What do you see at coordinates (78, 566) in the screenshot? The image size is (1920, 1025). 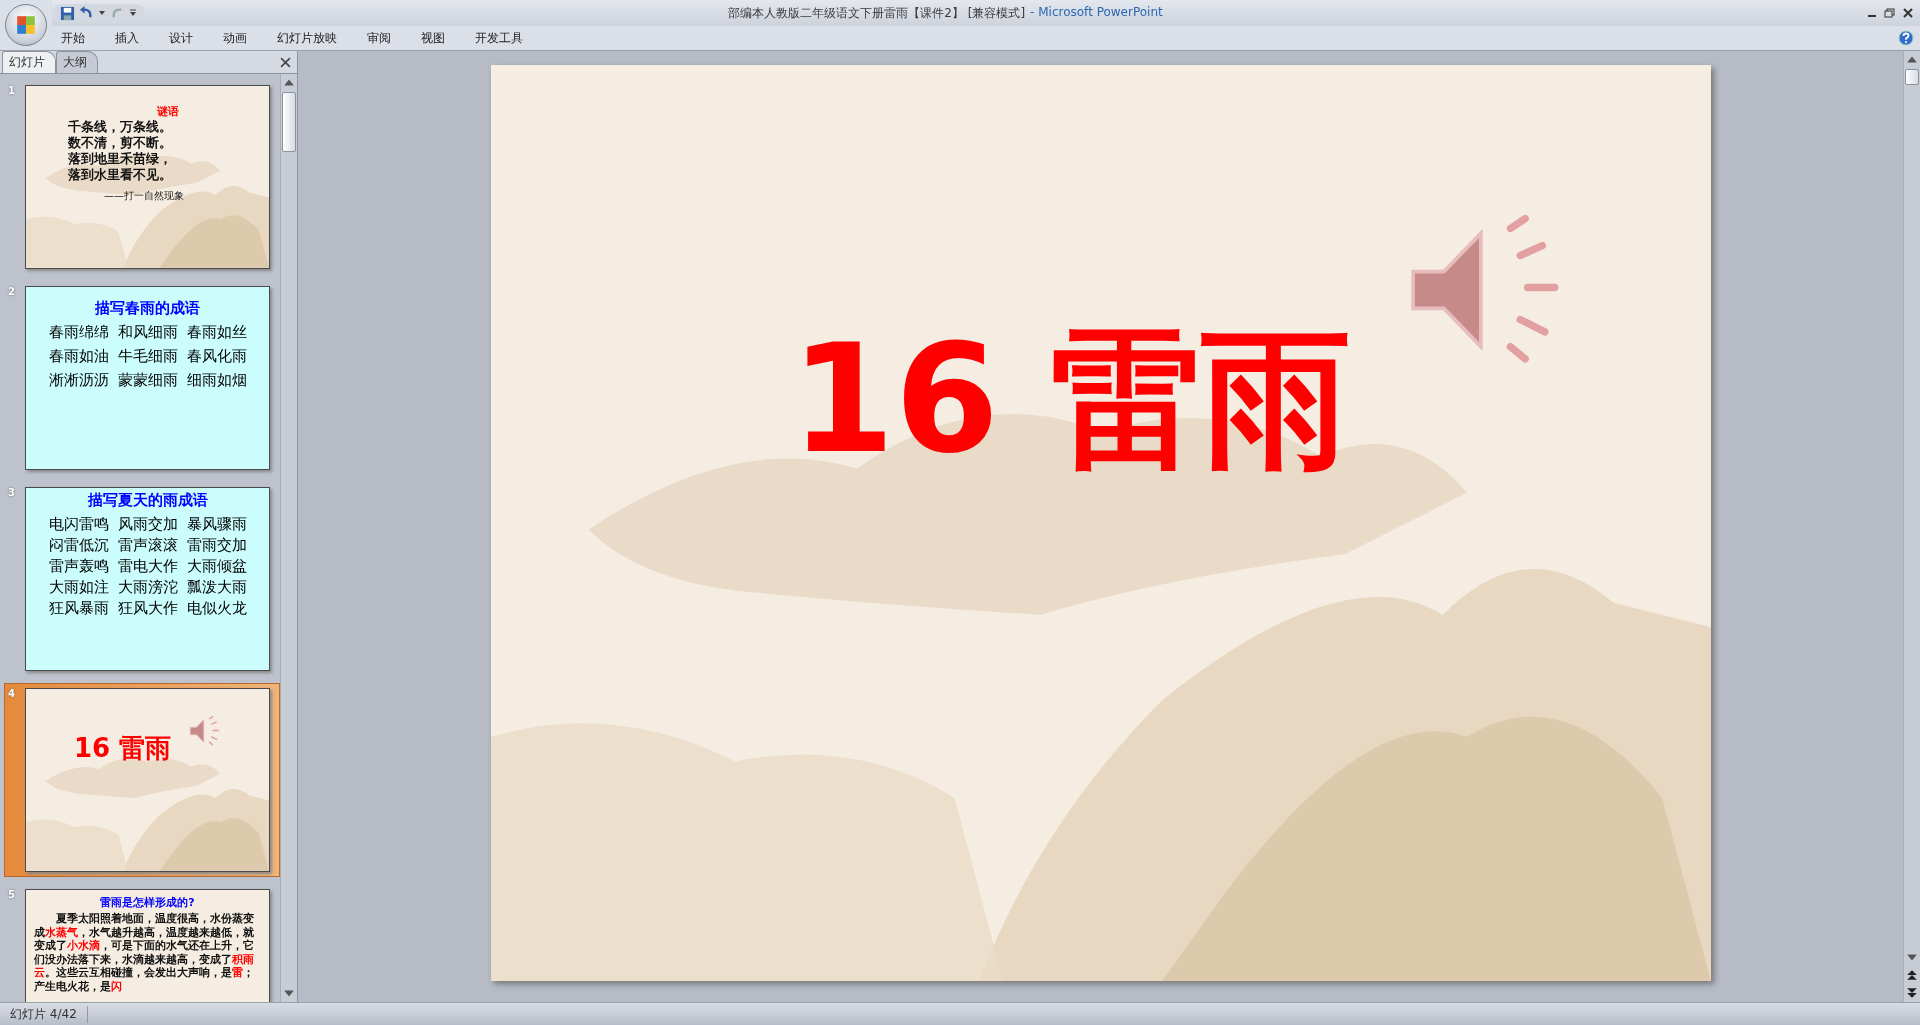 I see `idiom-text: 雷声轰鸣` at bounding box center [78, 566].